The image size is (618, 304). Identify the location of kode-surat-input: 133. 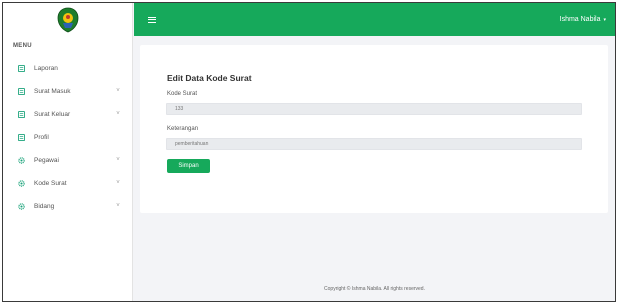
(374, 109).